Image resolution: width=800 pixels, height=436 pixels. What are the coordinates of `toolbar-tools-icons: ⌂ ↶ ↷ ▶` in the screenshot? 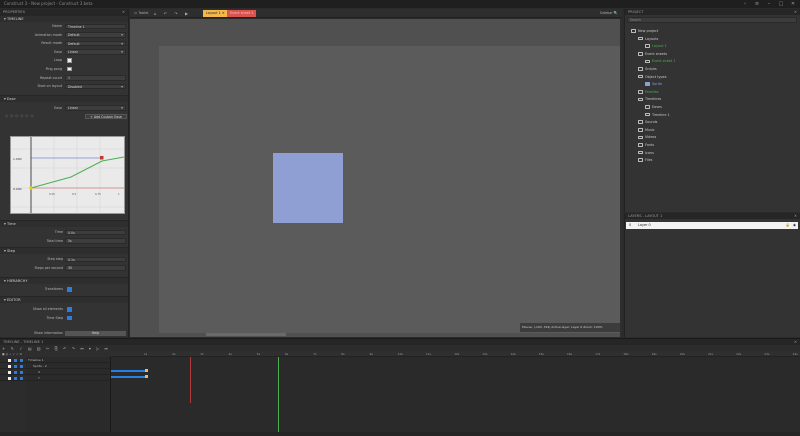 It's located at (172, 13).